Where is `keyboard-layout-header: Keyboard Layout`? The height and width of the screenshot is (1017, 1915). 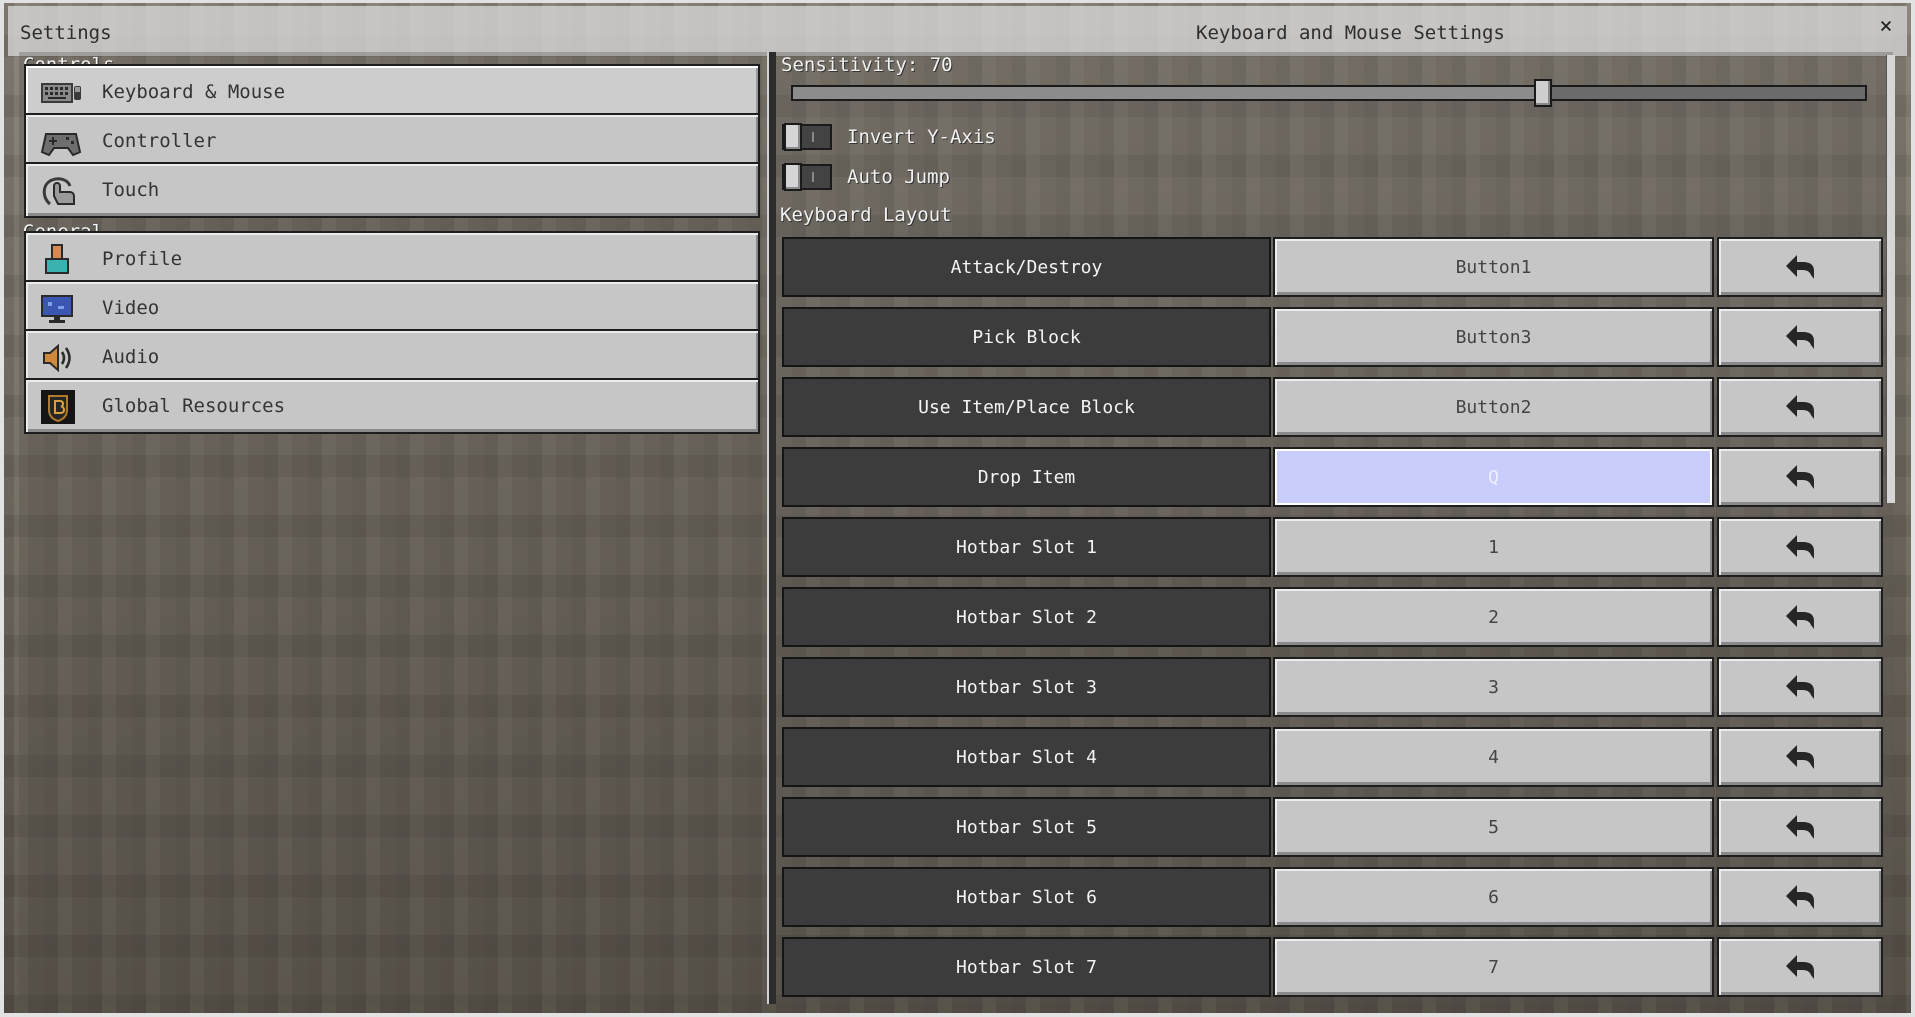
keyboard-layout-header: Keyboard Layout is located at coordinates (866, 215).